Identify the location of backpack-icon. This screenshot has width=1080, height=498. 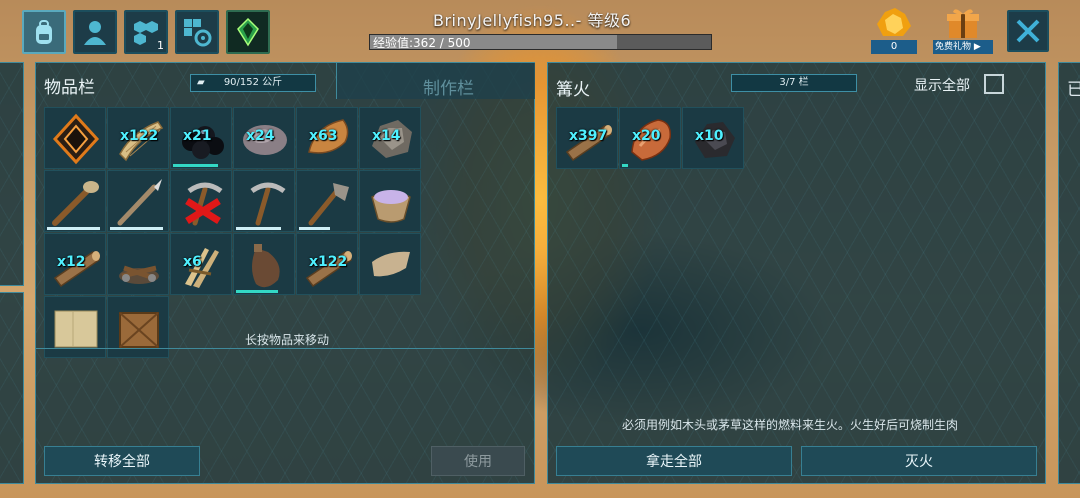
(44, 32).